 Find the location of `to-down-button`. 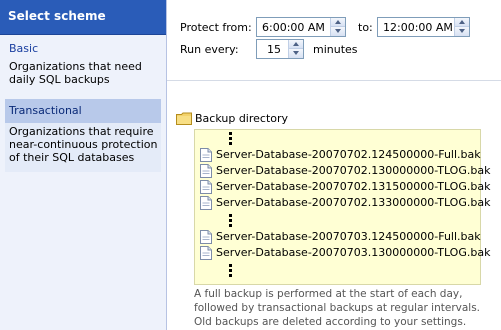

to-down-button is located at coordinates (462, 31).